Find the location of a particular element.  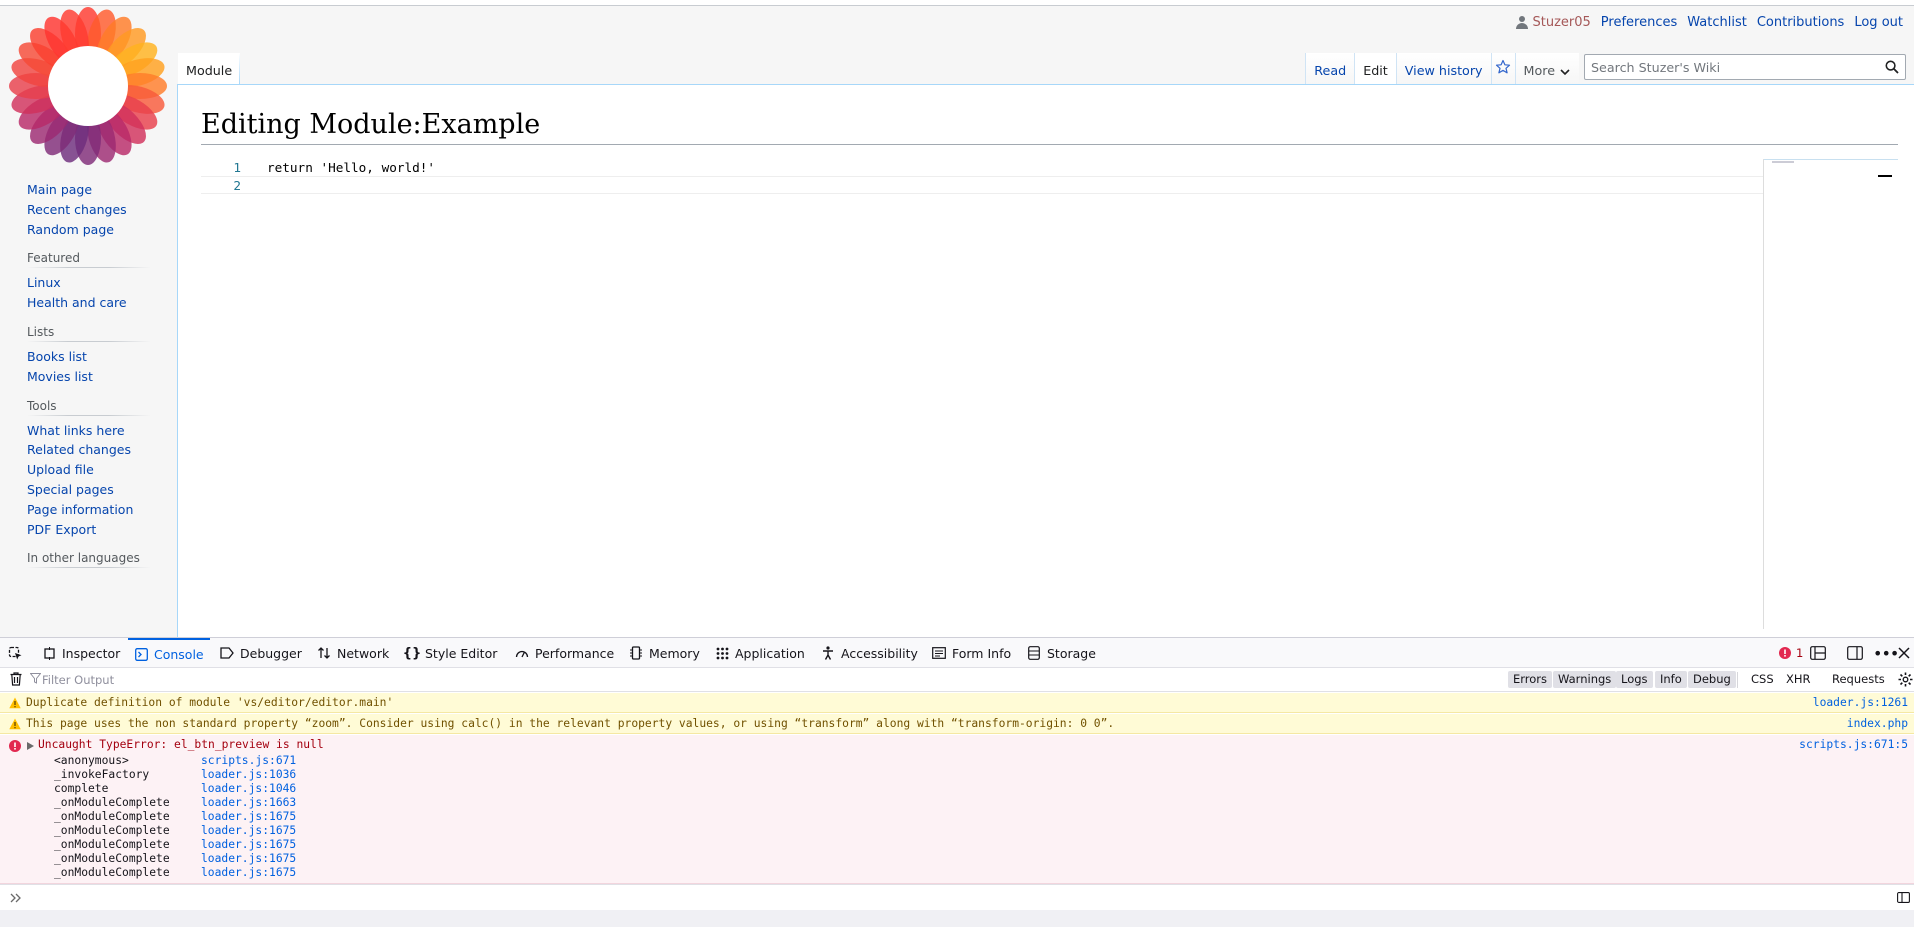

sidebar-item-related-changes: Related changes is located at coordinates (89, 450).